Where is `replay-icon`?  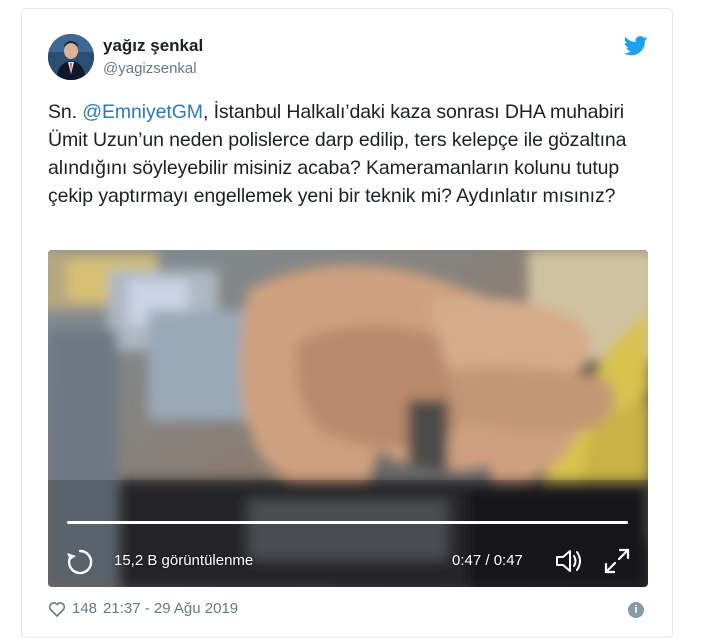 replay-icon is located at coordinates (80, 562).